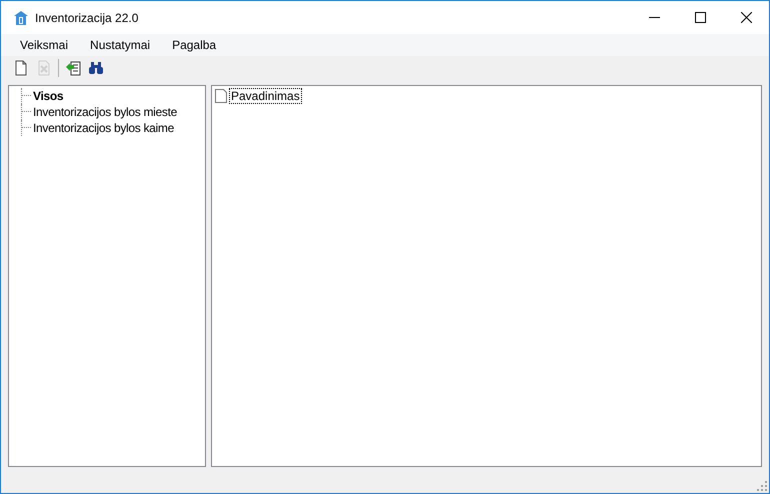 The image size is (770, 494). What do you see at coordinates (21, 18) in the screenshot?
I see `app-icon` at bounding box center [21, 18].